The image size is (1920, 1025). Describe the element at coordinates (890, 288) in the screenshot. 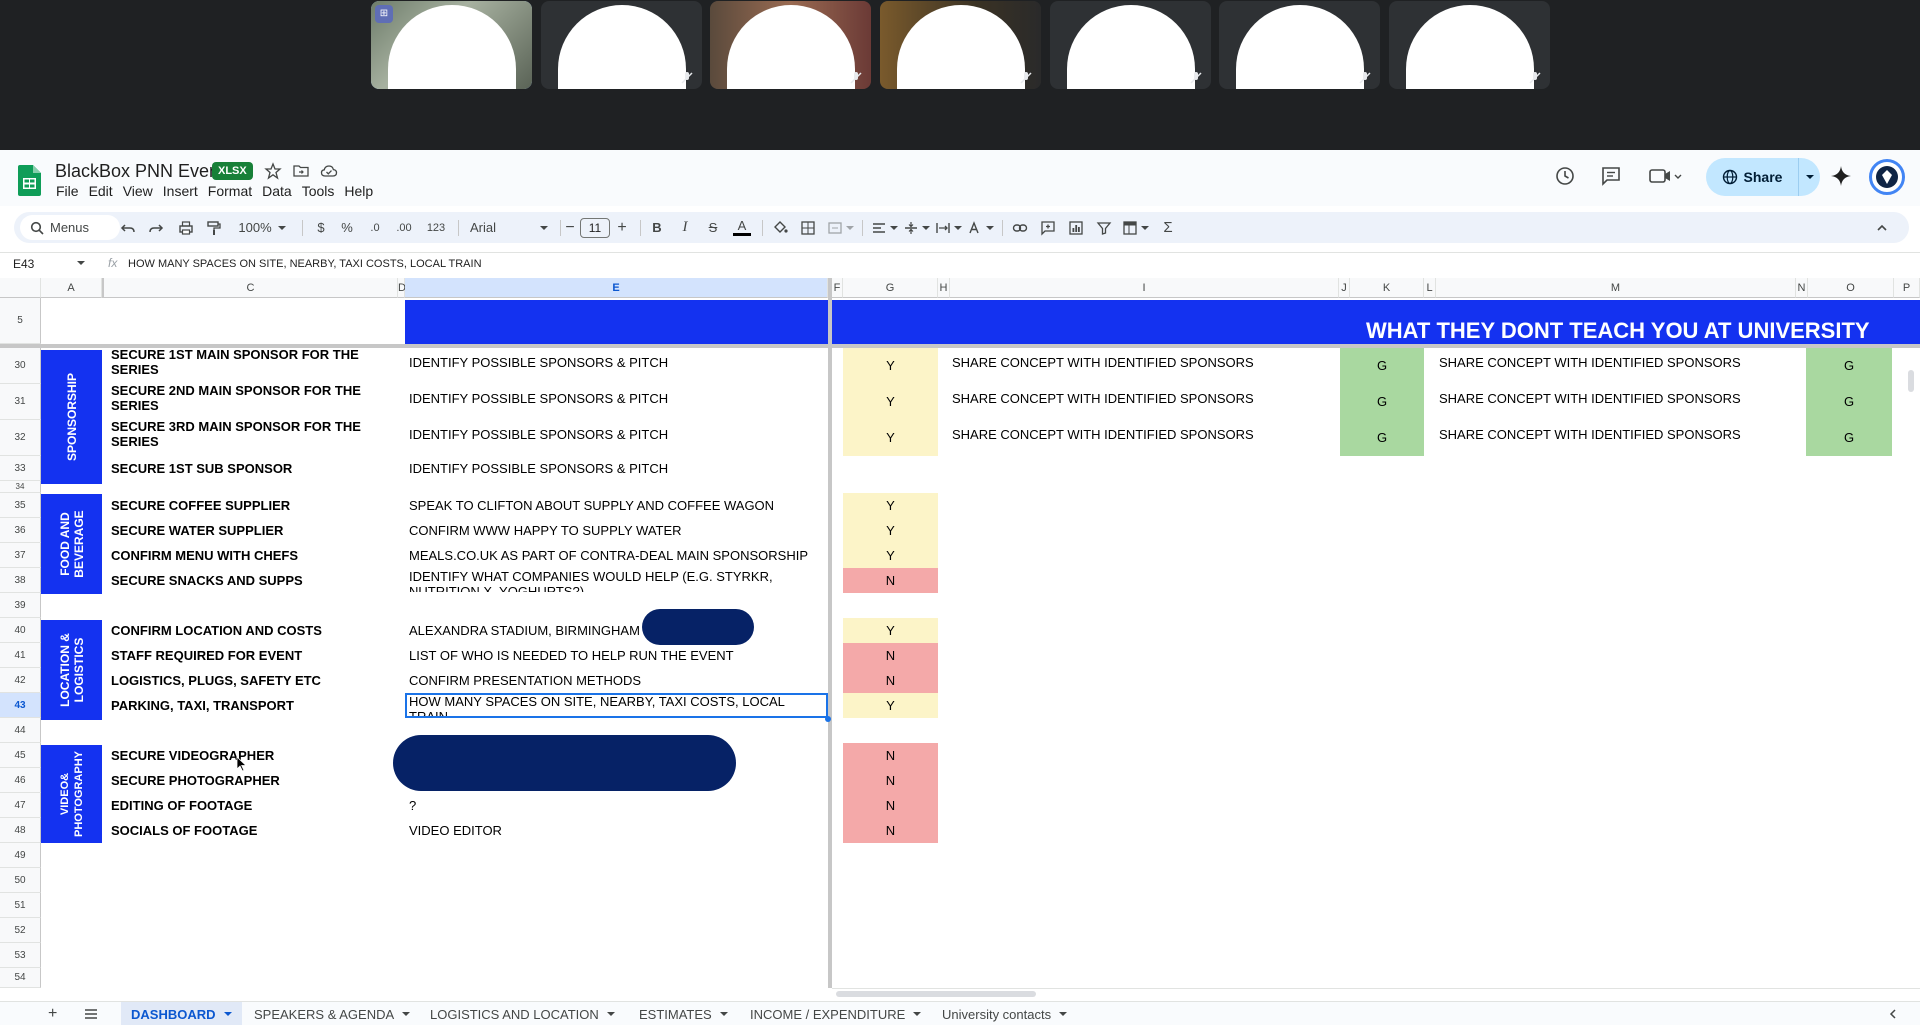

I see `column-header-g: G` at that location.